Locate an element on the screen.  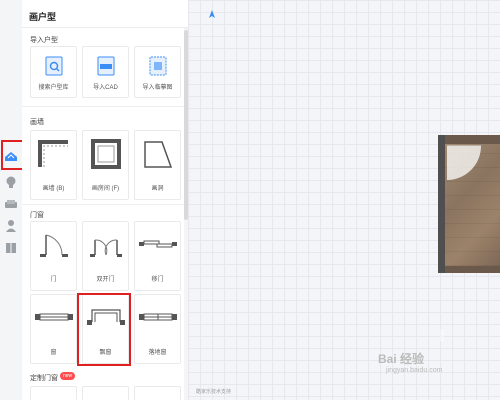
highlight-box is located at coordinates (104, 329).